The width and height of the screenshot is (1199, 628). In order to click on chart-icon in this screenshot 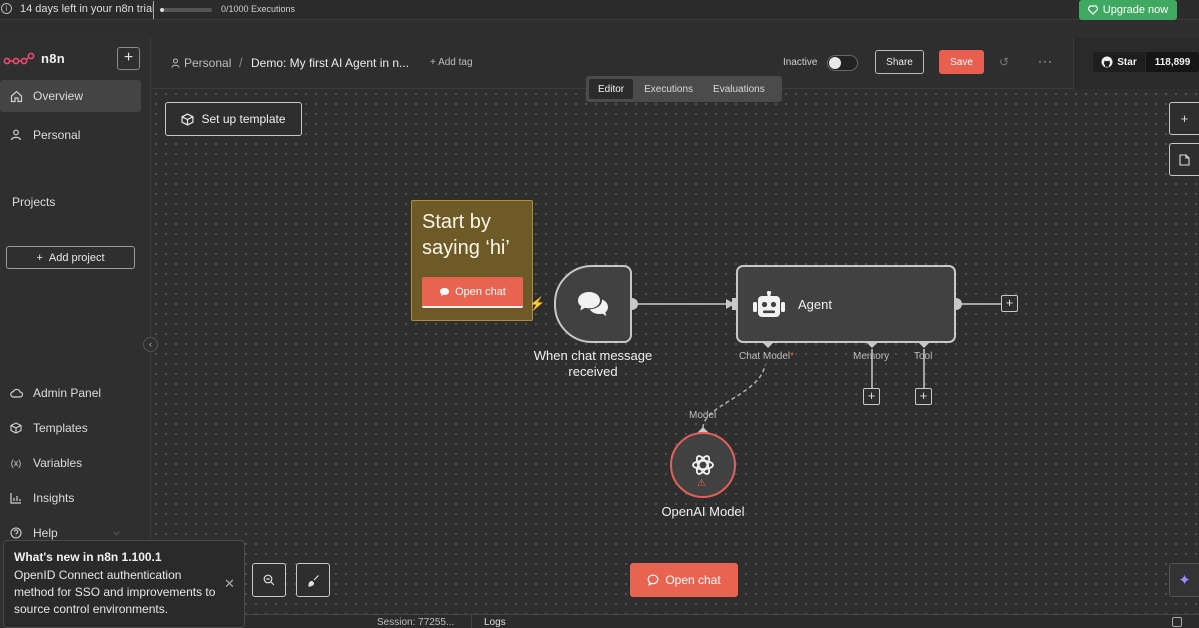, I will do `click(16, 498)`.